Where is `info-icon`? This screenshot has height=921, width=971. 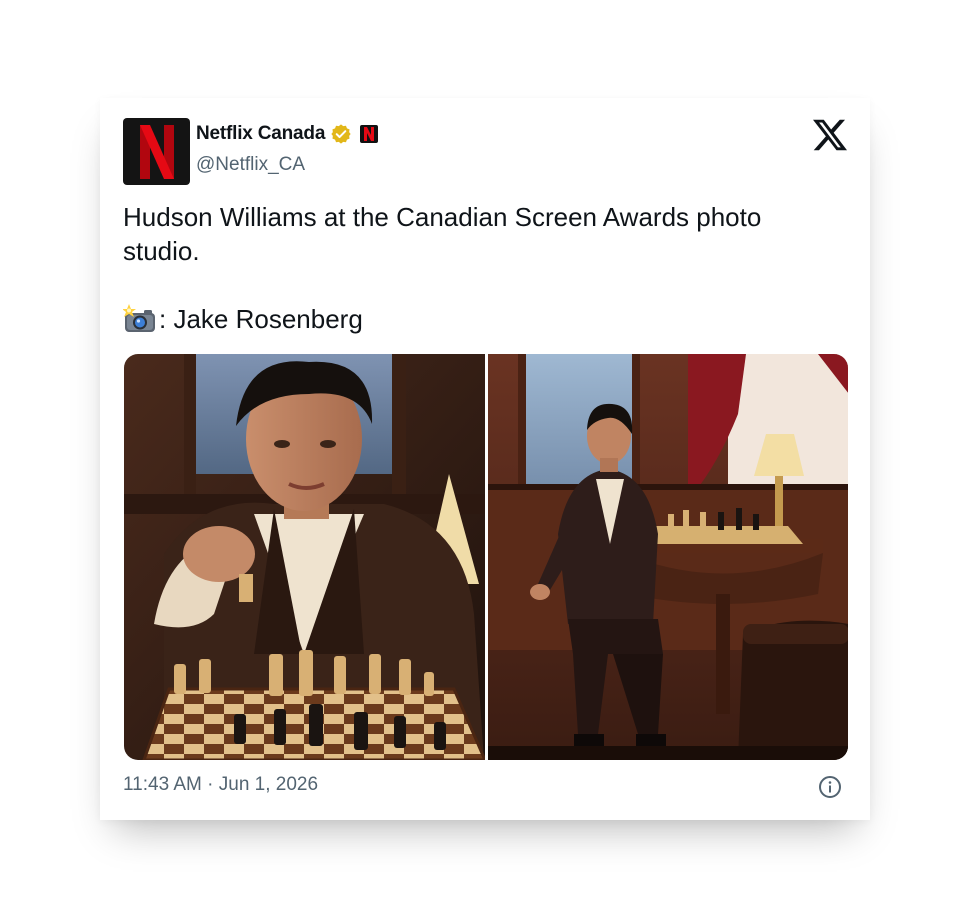
info-icon is located at coordinates (830, 787).